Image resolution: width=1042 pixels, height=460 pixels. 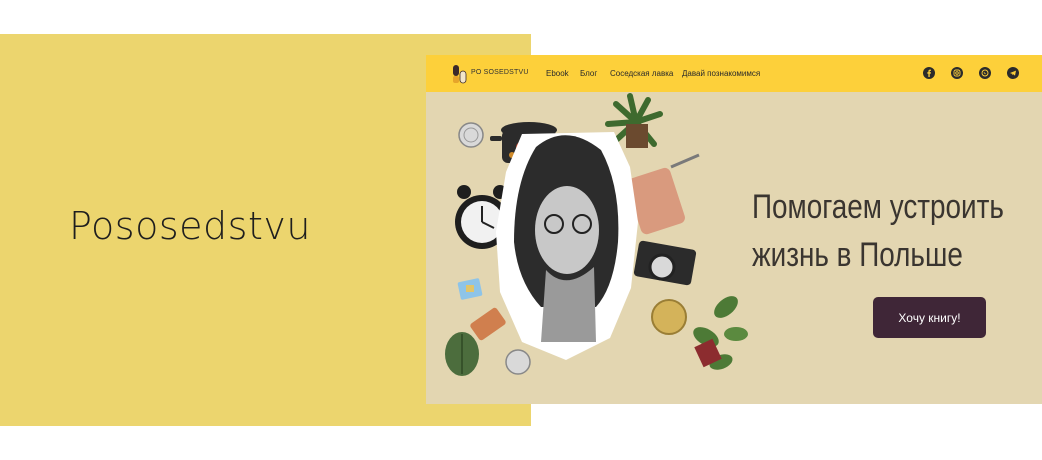 I want to click on hero-headline: Помогаем устроить жизнь в Польше, so click(x=878, y=231).